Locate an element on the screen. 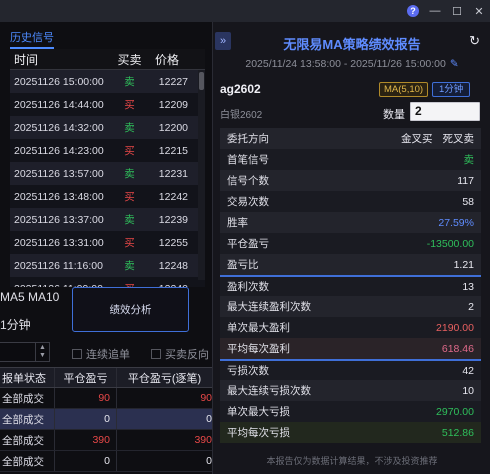 Image resolution: width=490 pixels, height=474 pixels. ma-badge: MA(5,10) is located at coordinates (404, 89).